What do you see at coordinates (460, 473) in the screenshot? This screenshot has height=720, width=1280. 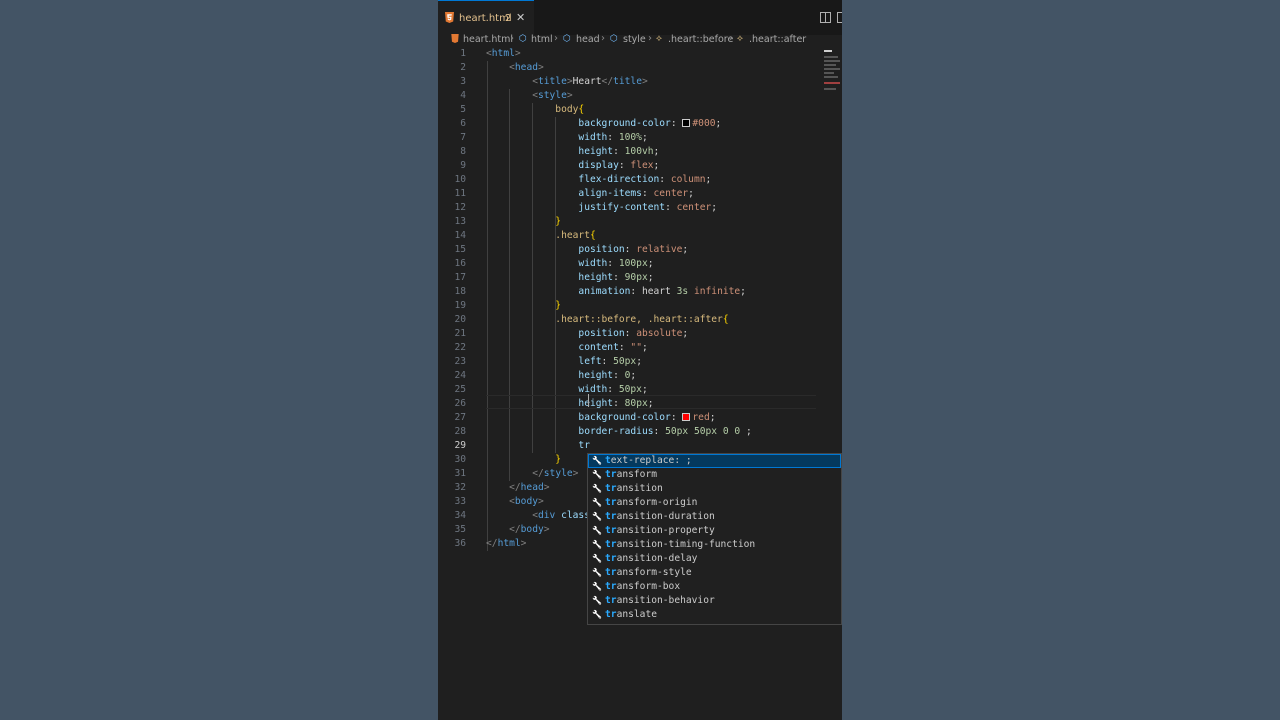 I see `line-number: 31` at bounding box center [460, 473].